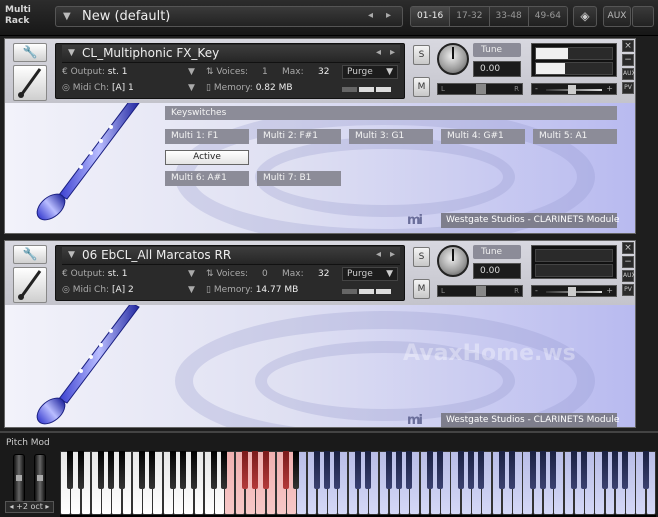 The height and width of the screenshot is (517, 658). I want to click on keyswitch-multi-4: Multi 4: G#1, so click(483, 136).